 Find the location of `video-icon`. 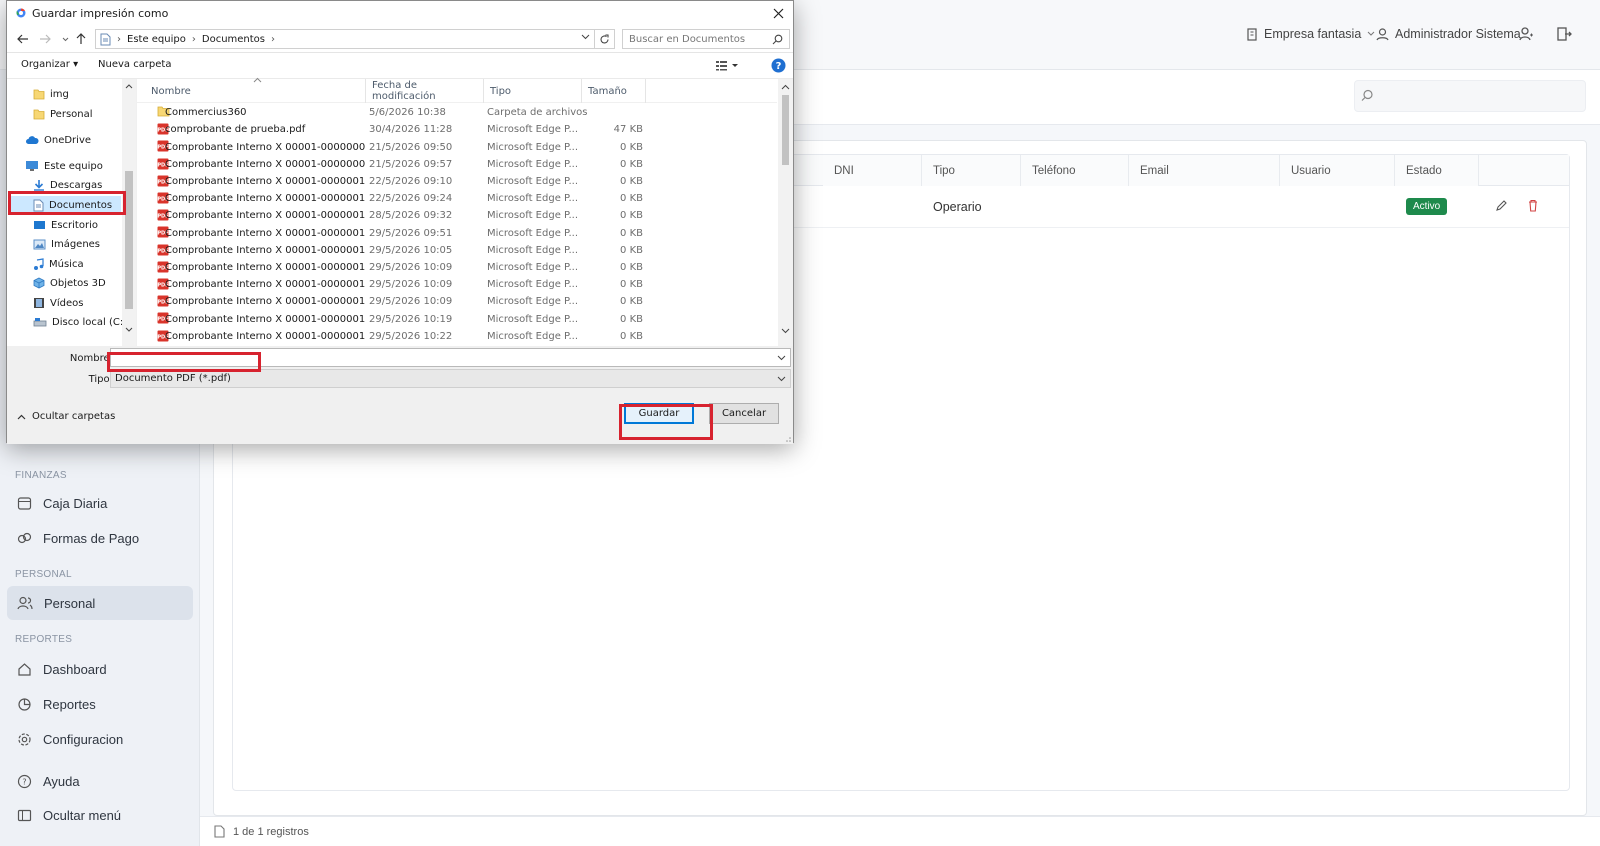

video-icon is located at coordinates (39, 303).